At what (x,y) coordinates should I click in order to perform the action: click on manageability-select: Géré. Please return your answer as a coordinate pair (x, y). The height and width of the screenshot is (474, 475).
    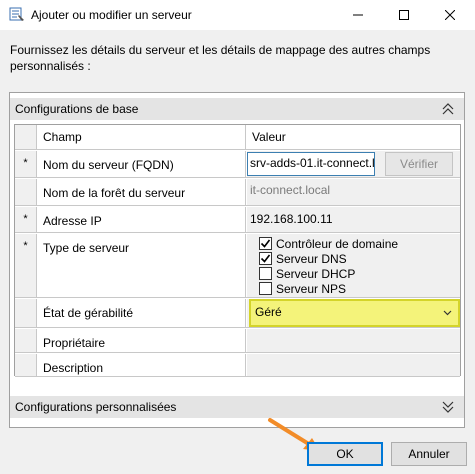
    Looking at the image, I should click on (354, 313).